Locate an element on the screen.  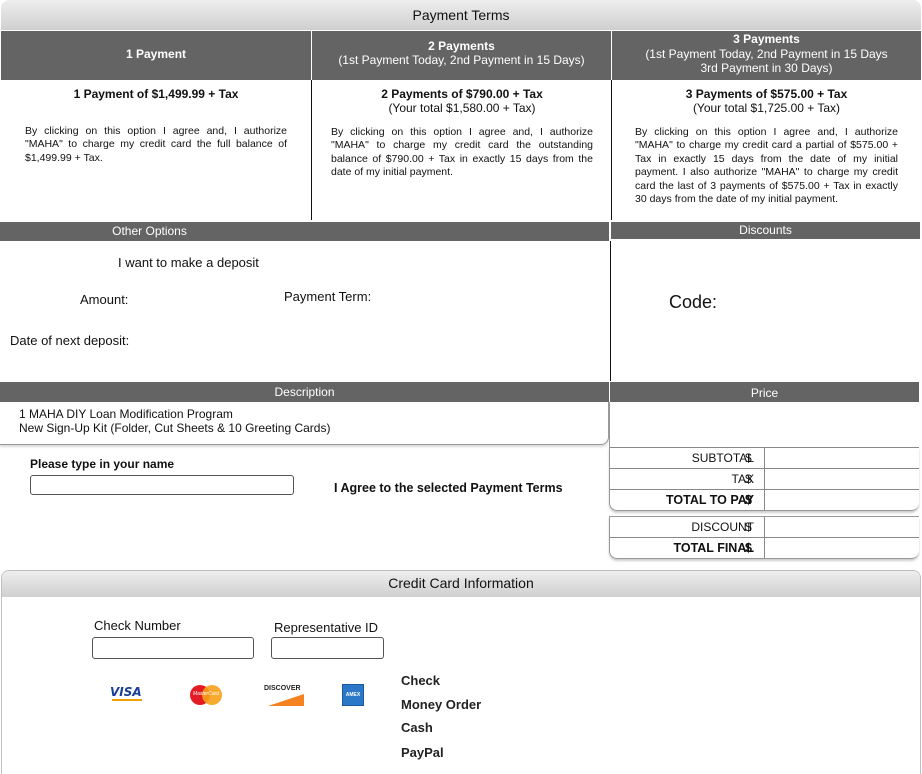
payment-term-label: Payment Term: is located at coordinates (328, 296).